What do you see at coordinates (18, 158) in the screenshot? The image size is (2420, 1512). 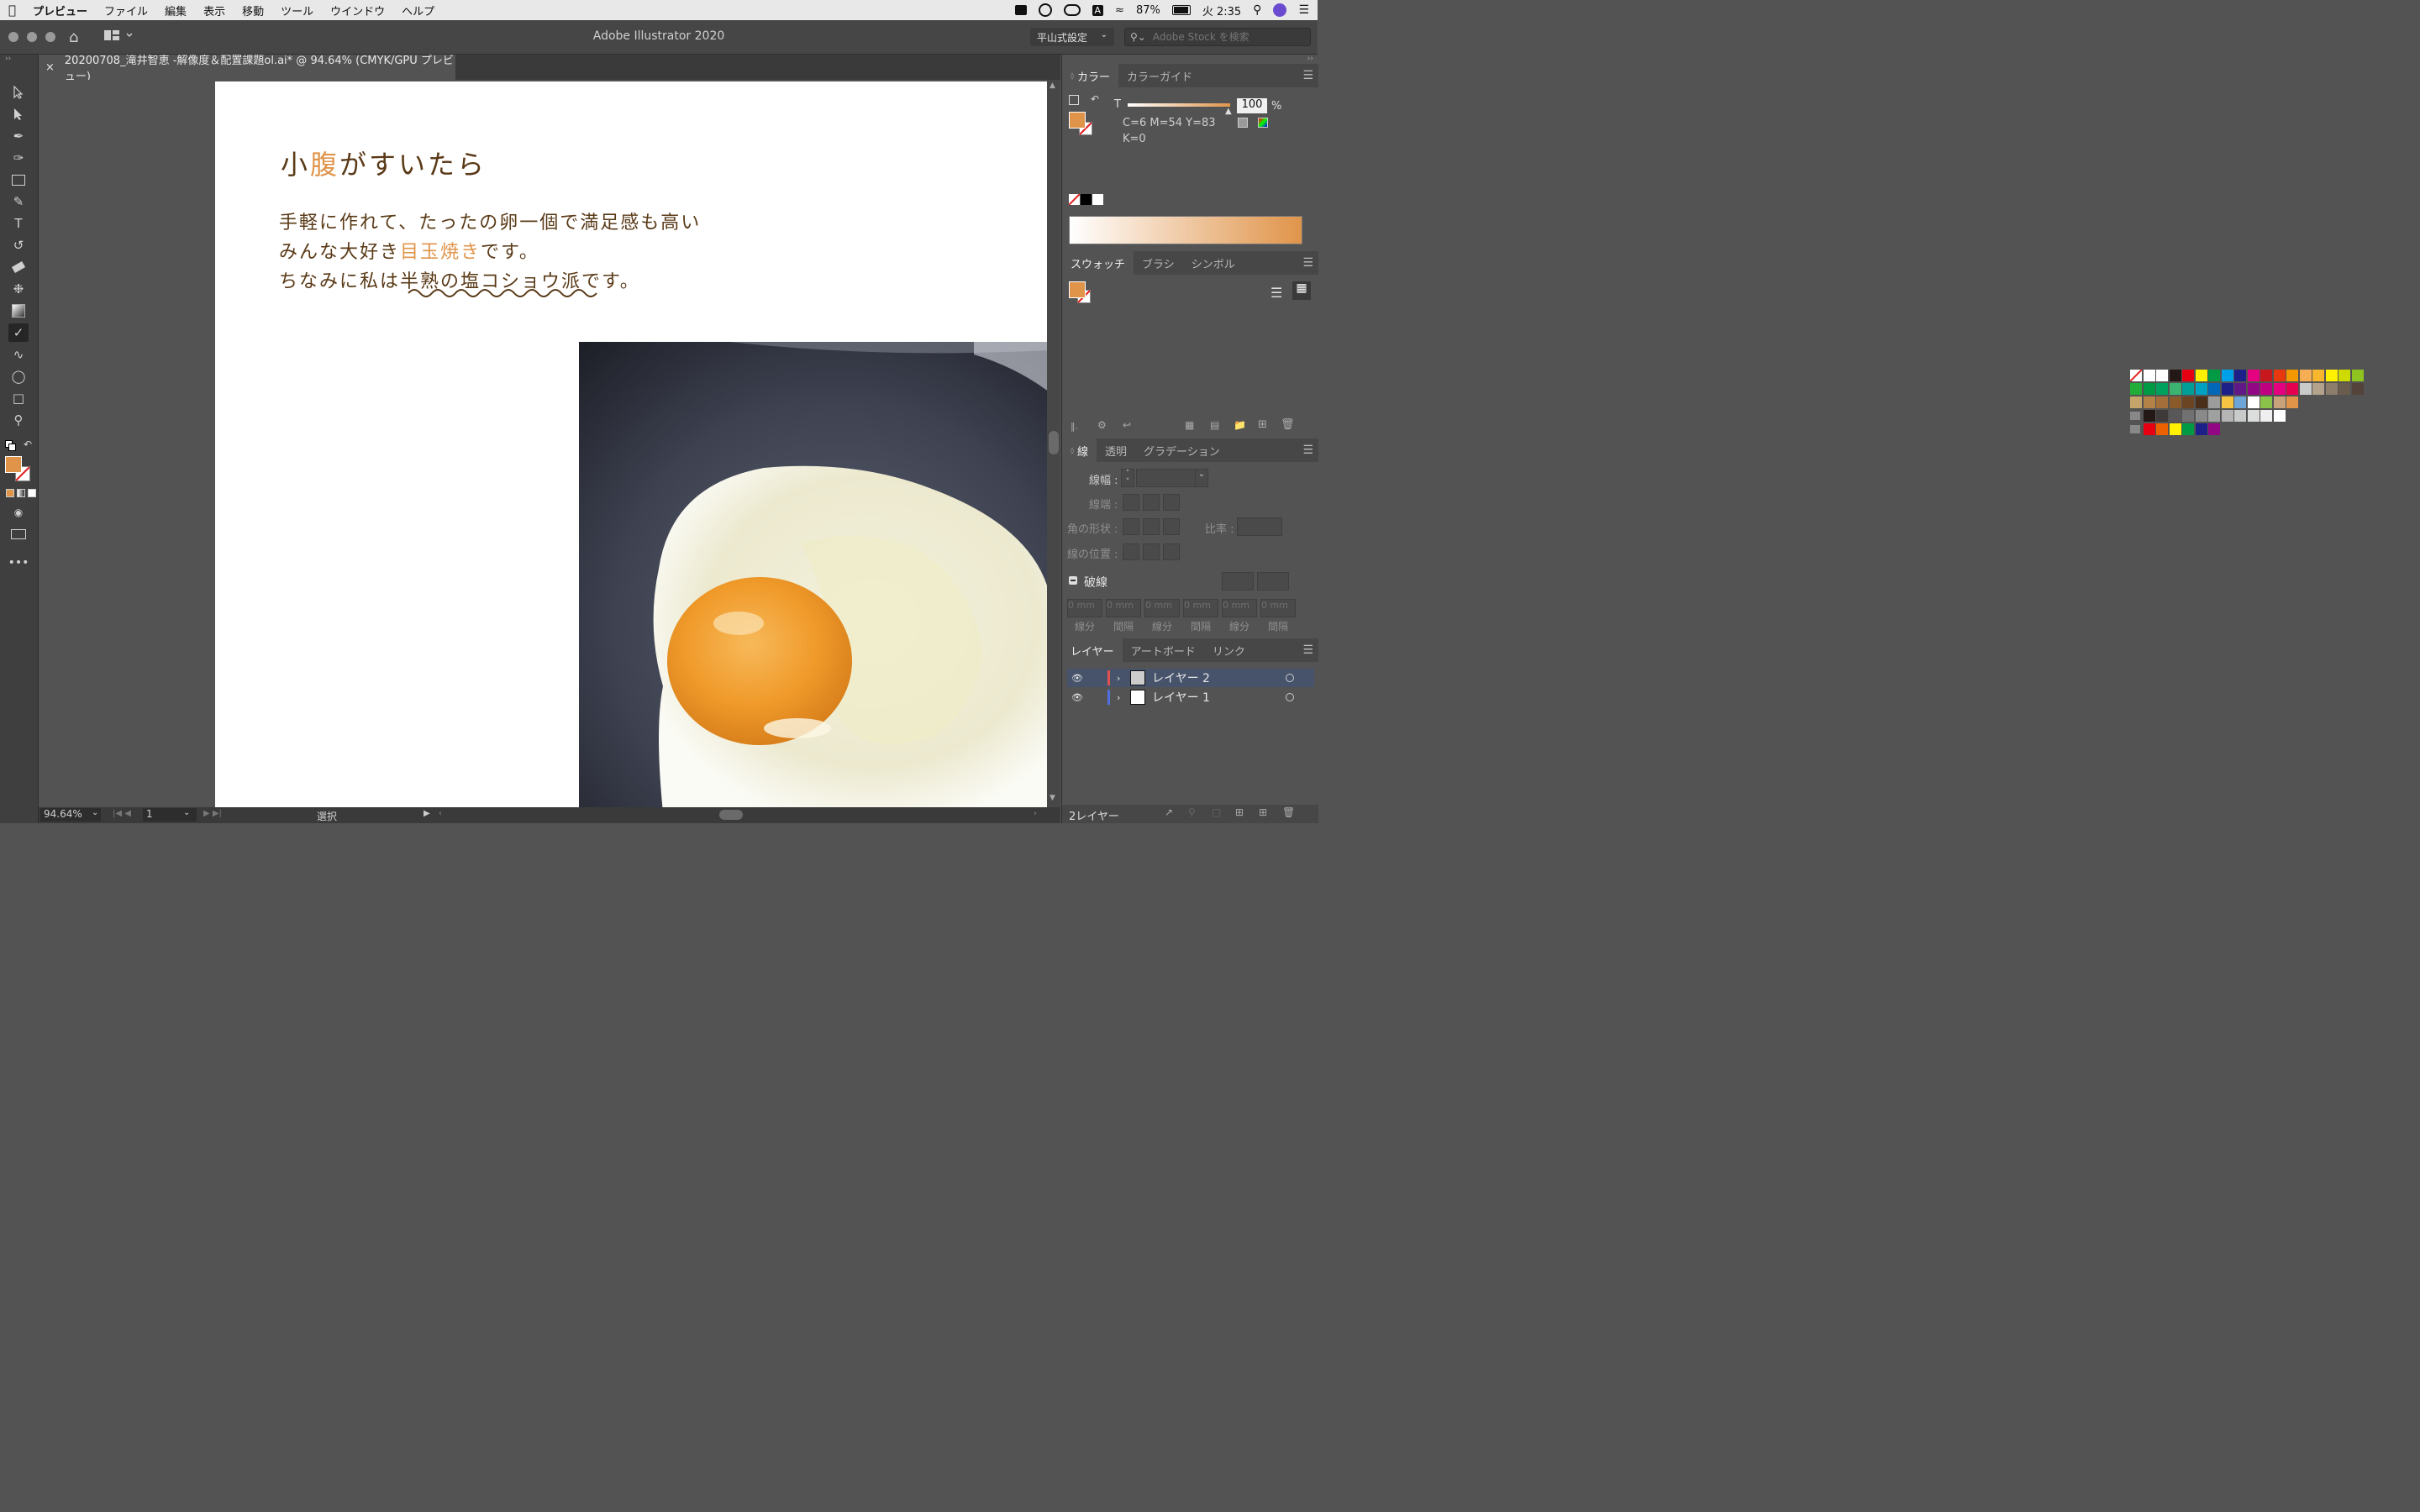 I see `curvature-tool-icon: ✑` at bounding box center [18, 158].